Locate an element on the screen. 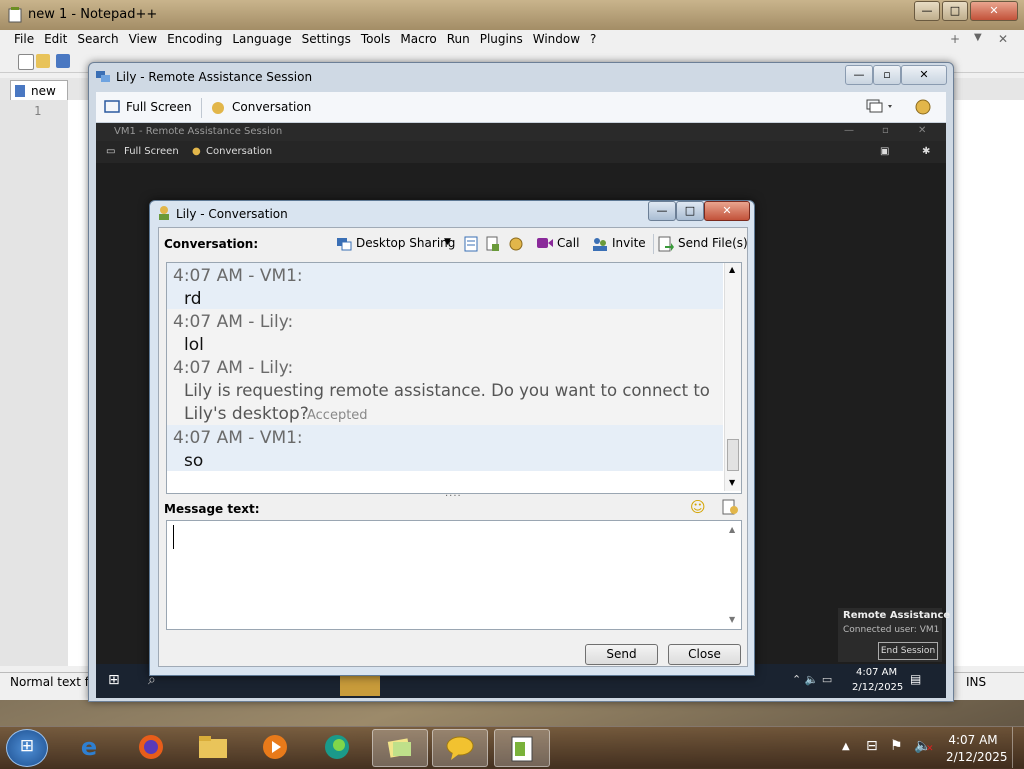 This screenshot has height=769, width=1024. taskbar-firefox is located at coordinates (151, 747).